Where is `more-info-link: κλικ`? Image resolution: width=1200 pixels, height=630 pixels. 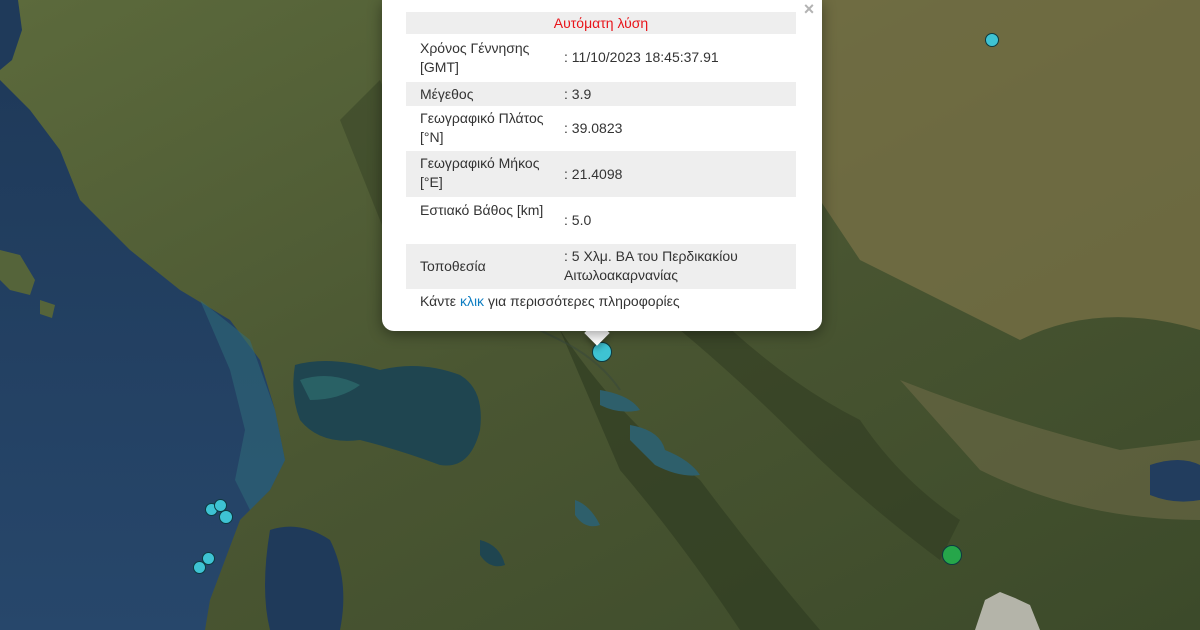
more-info-link: κλικ is located at coordinates (472, 301).